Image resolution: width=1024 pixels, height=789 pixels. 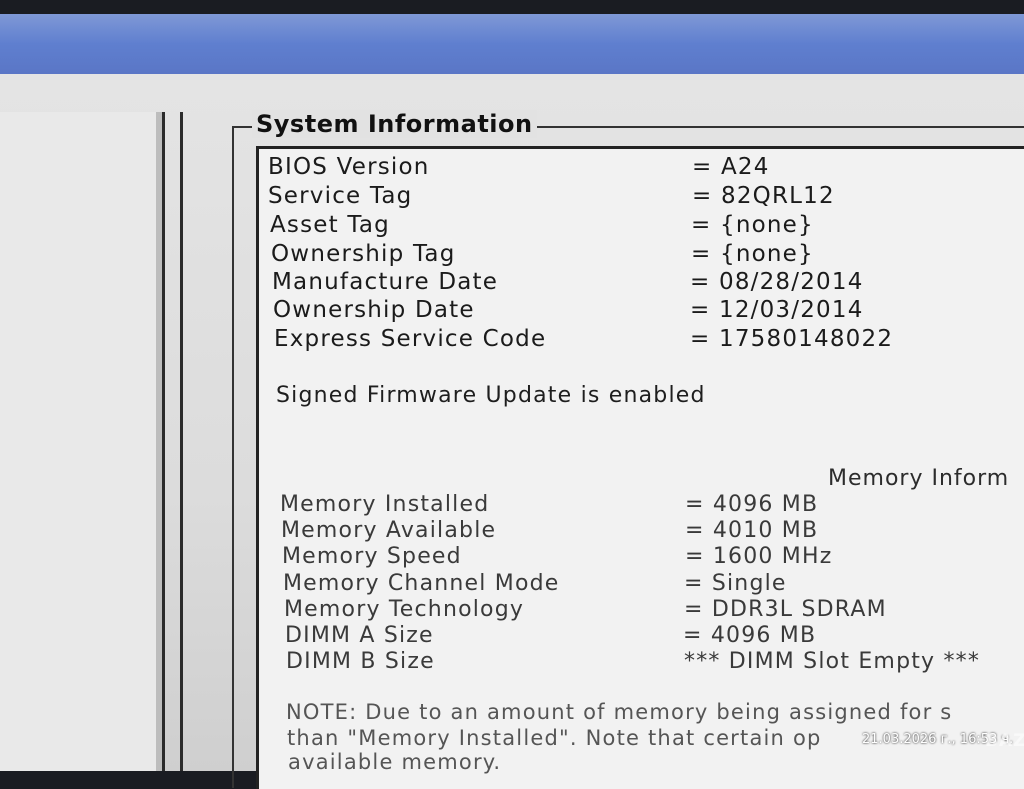 What do you see at coordinates (374, 310) in the screenshot?
I see `info-label: Ownership Date` at bounding box center [374, 310].